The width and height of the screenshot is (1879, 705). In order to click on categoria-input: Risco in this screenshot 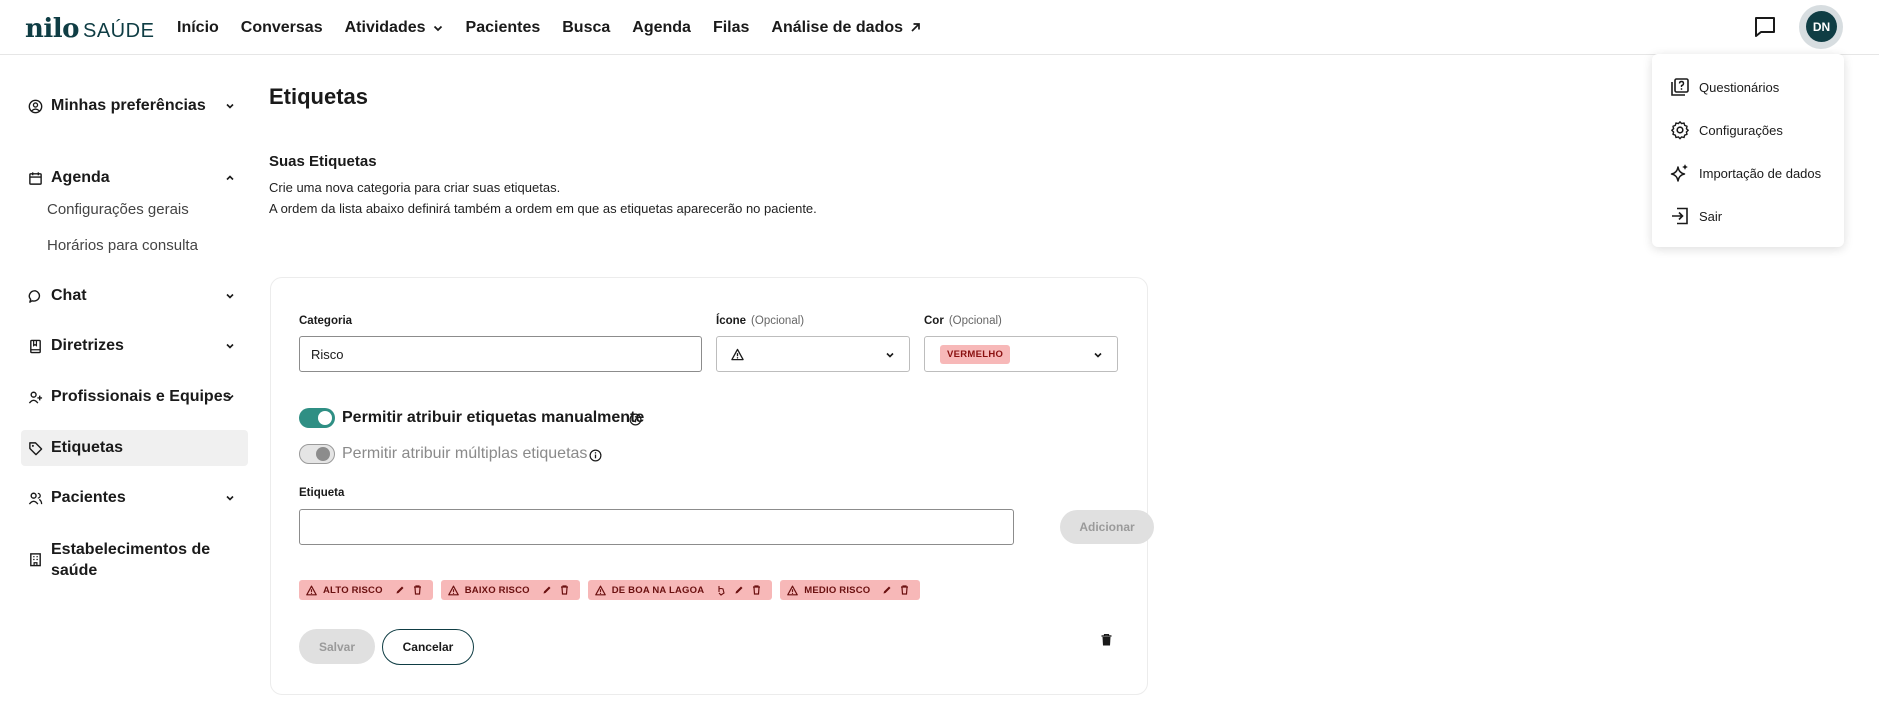, I will do `click(500, 354)`.